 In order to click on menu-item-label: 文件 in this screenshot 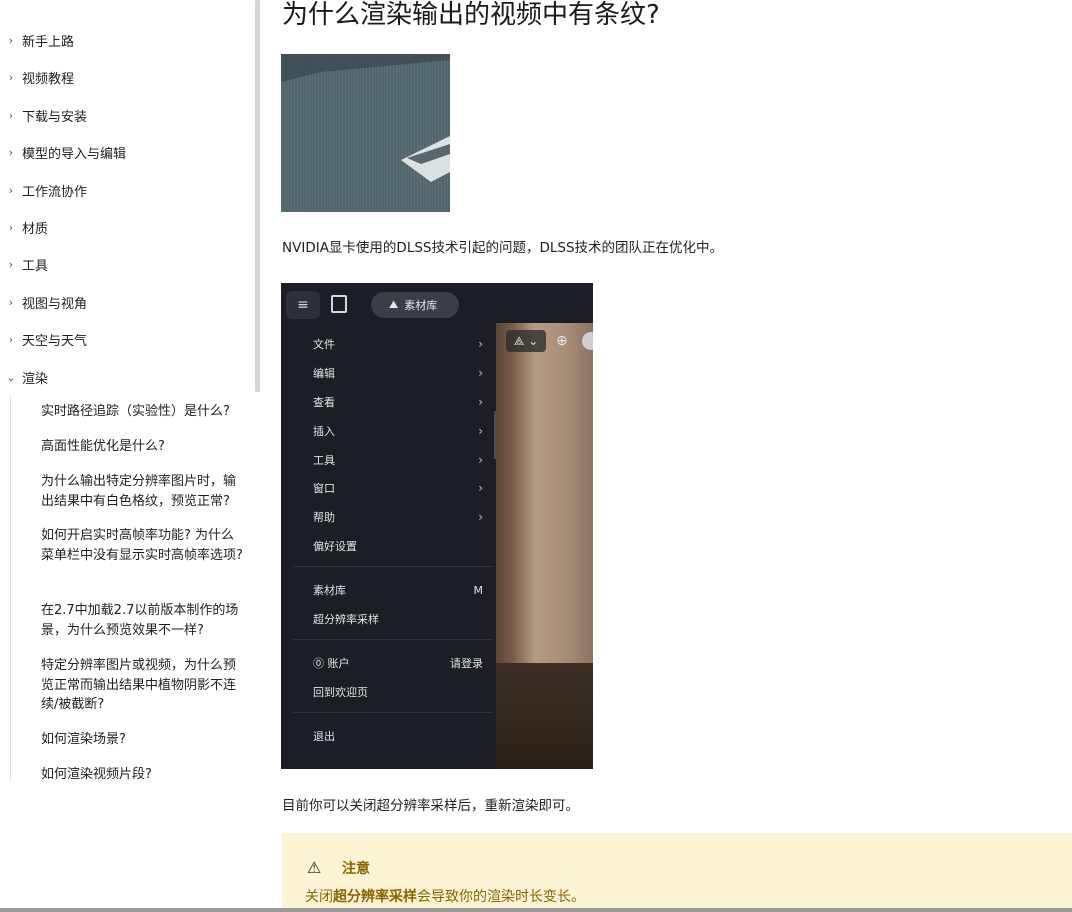, I will do `click(324, 344)`.